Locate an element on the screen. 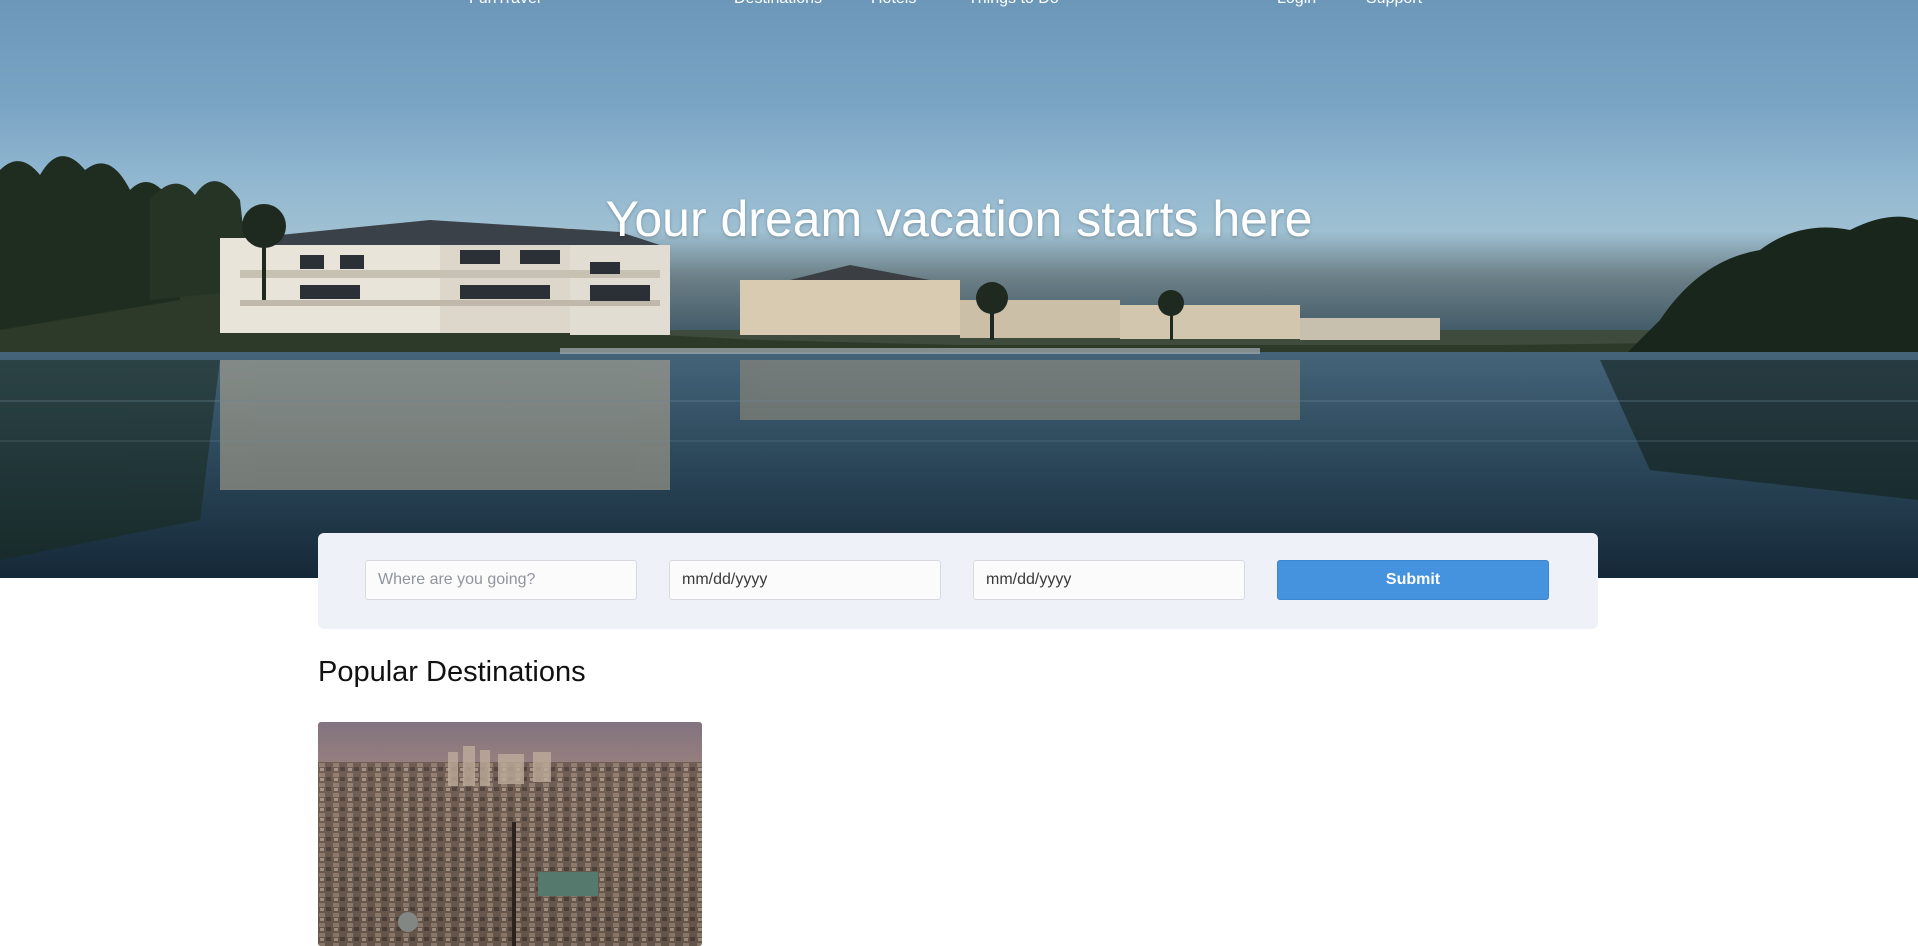 This screenshot has height=946, width=1918. nav-link-hotels: Hotels is located at coordinates (893, 4).